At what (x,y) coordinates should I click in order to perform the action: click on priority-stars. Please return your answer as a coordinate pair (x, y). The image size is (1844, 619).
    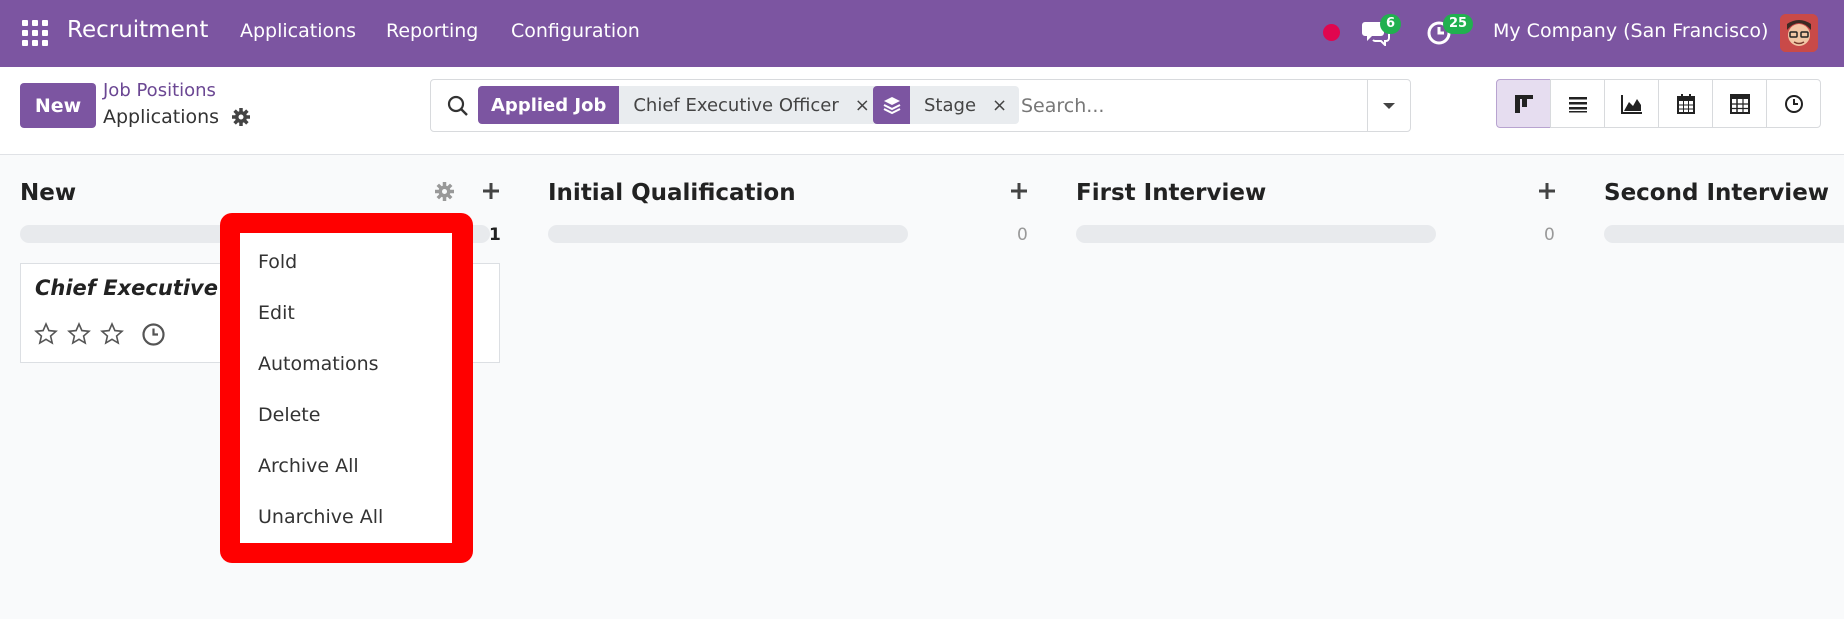
    Looking at the image, I should click on (79, 334).